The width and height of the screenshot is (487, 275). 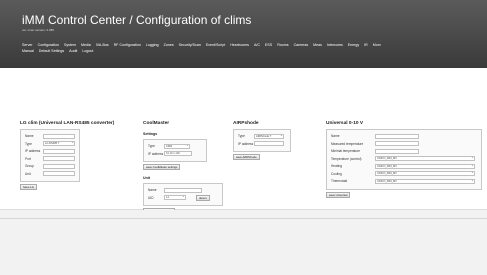 What do you see at coordinates (178, 153) in the screenshot?
I see `cm-ip-input: 10.10.1.100` at bounding box center [178, 153].